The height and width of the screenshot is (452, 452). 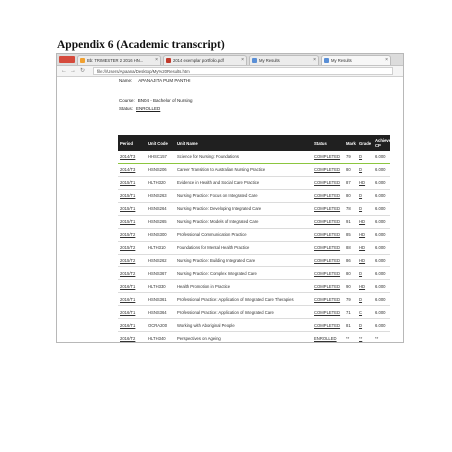 I want to click on course-value: BN04 - Bachelor of Nursing, so click(x=165, y=100).